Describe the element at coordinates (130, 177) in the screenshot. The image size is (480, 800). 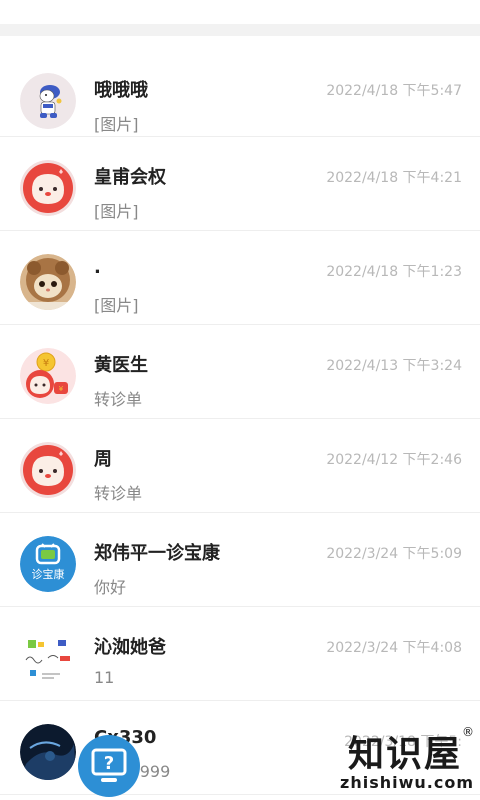
I see `contact-name: 皇甫会权` at that location.